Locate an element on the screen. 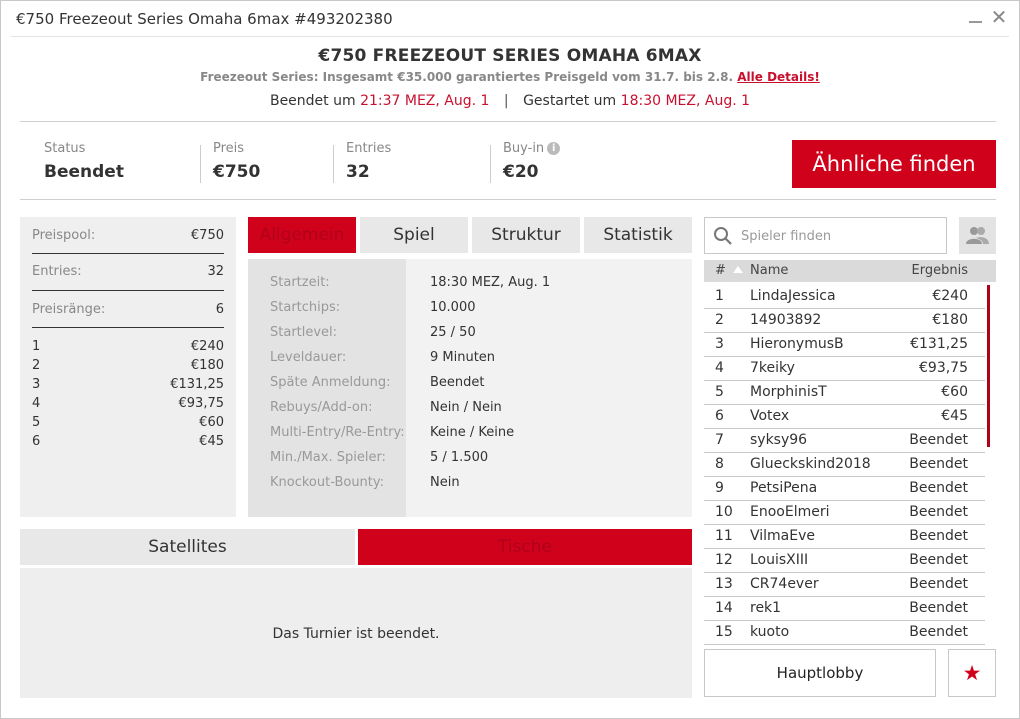 This screenshot has height=719, width=1020. header-name: Name is located at coordinates (769, 270).